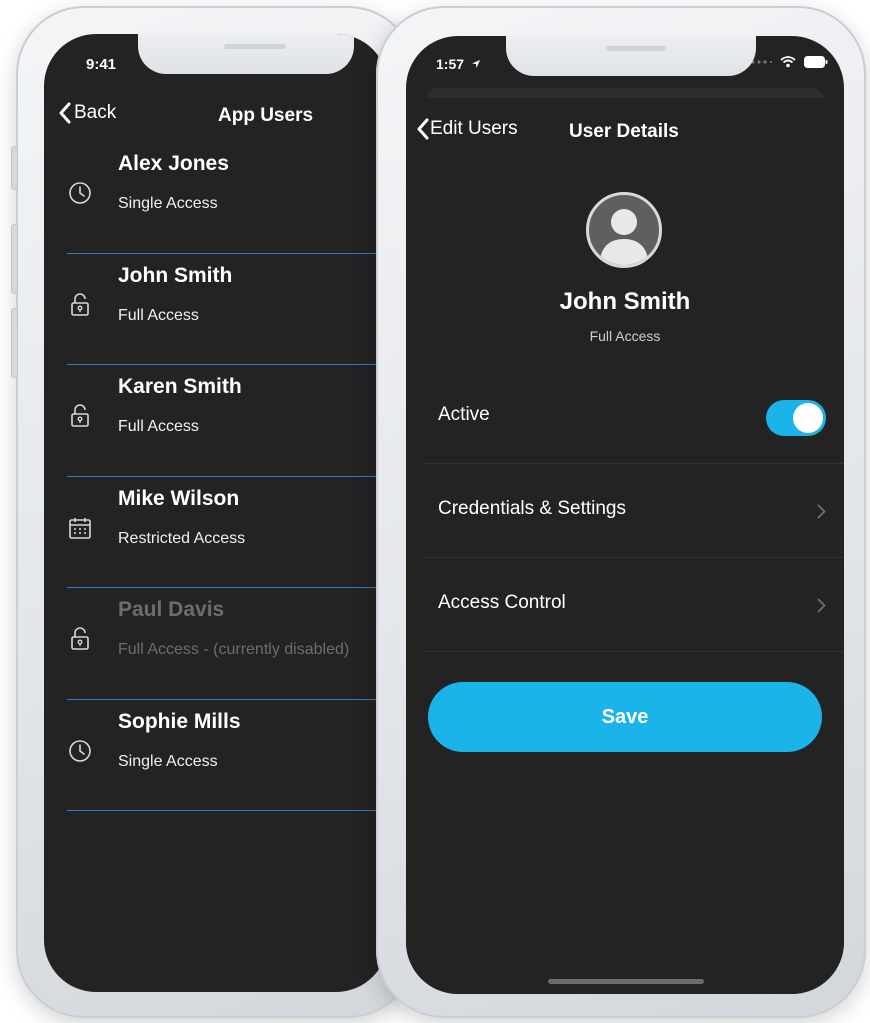 The width and height of the screenshot is (870, 1023). I want to click on status-time: 1:57, so click(458, 64).